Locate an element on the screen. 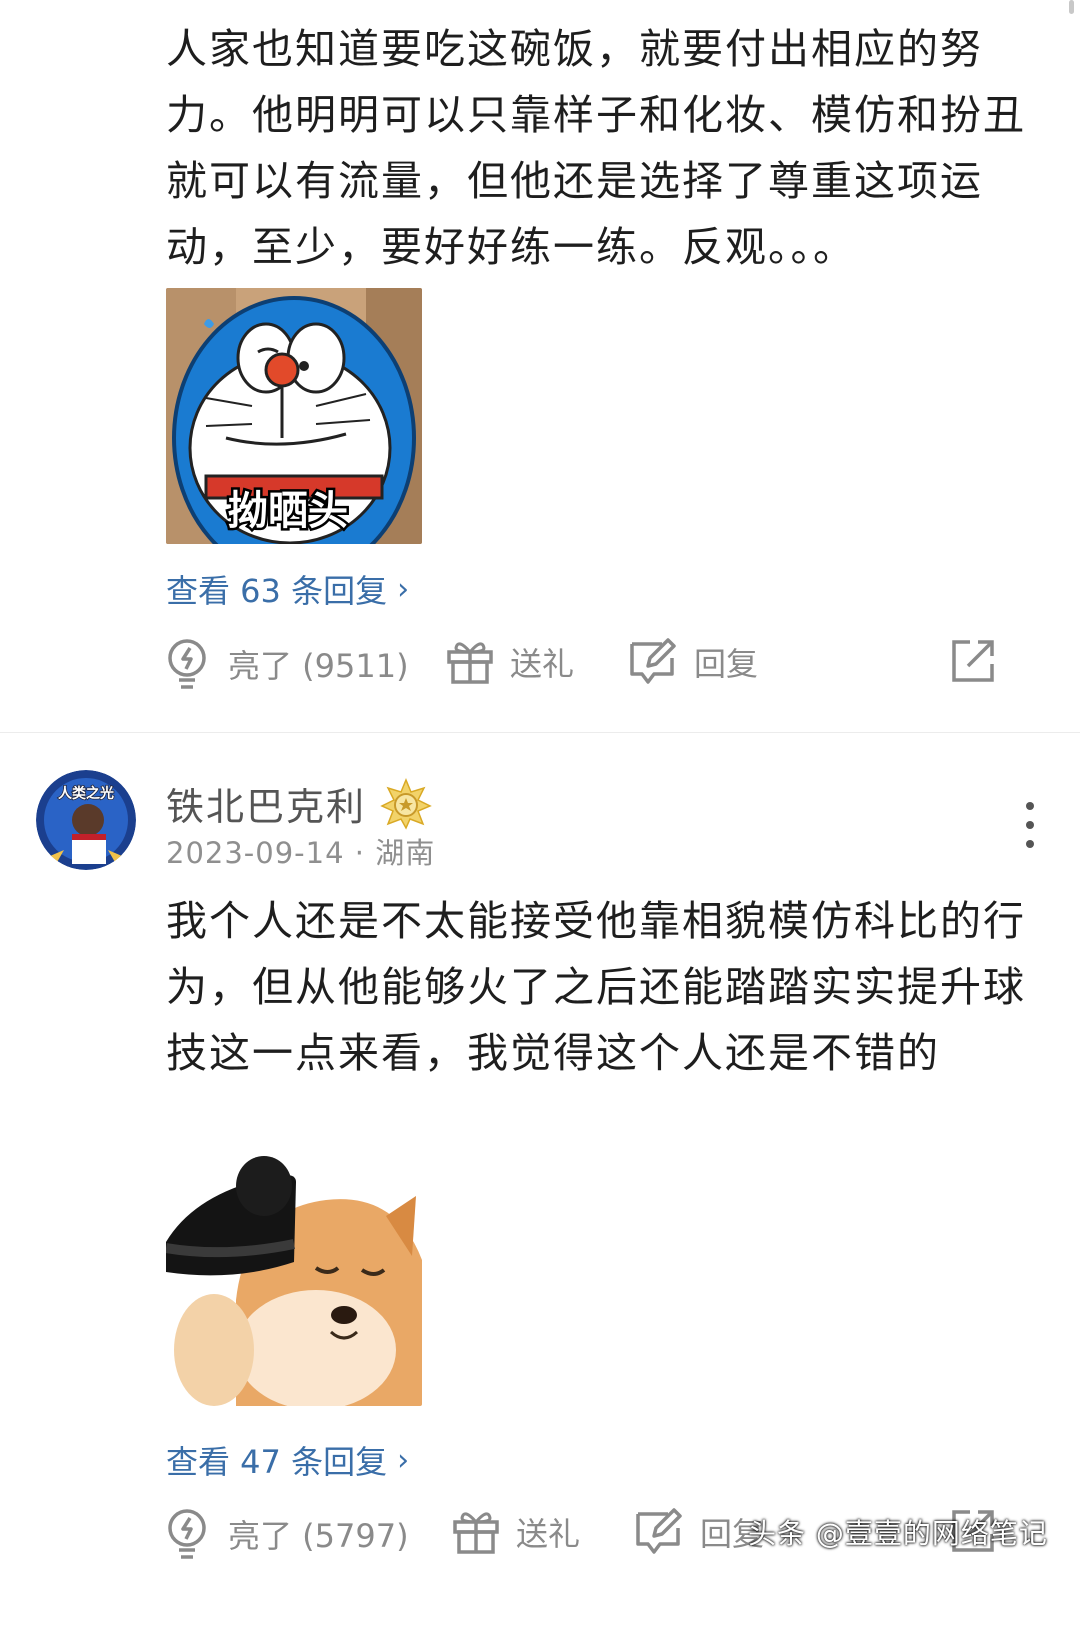 The height and width of the screenshot is (1630, 1080). username: 铁北巴克利 is located at coordinates (266, 803).